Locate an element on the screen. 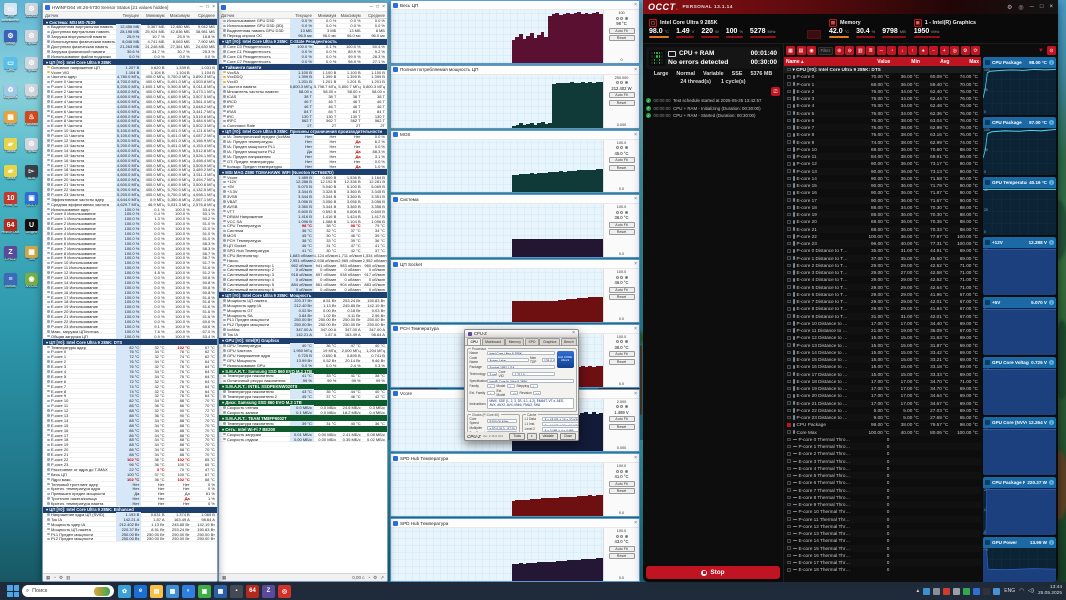 The height and width of the screenshot is (600, 1066). graph-tile-header: +5V 5.070 Vi is located at coordinates (1019, 302).